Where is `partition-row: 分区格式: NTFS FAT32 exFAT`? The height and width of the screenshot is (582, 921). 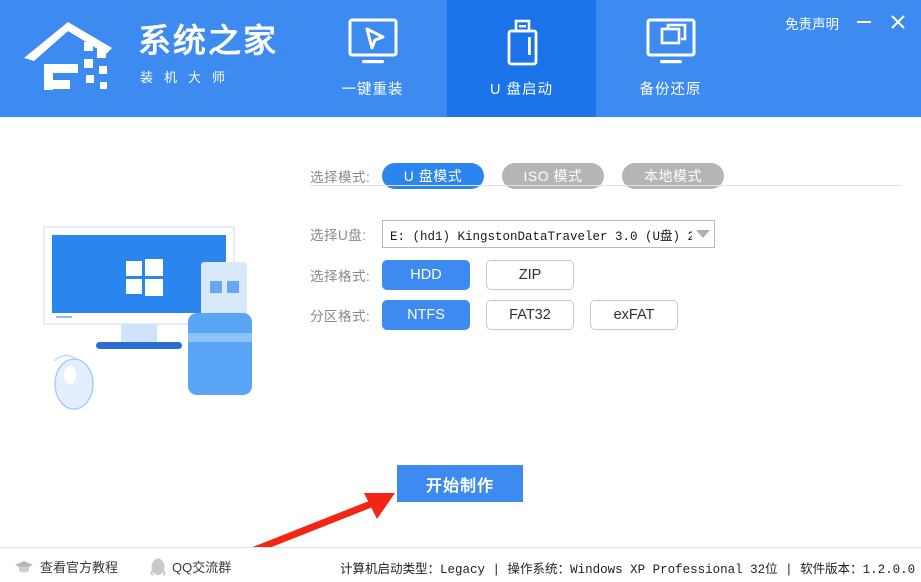 partition-row: 分区格式: NTFS FAT32 exFAT is located at coordinates (502, 315).